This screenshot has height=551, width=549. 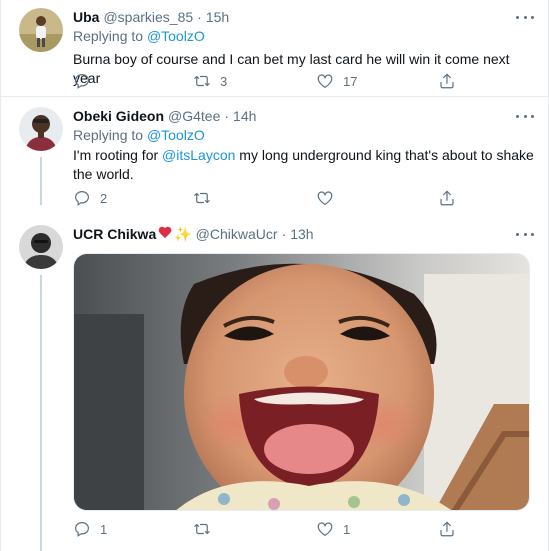 I want to click on sparkles-emoji-icon: ✨, so click(x=183, y=234).